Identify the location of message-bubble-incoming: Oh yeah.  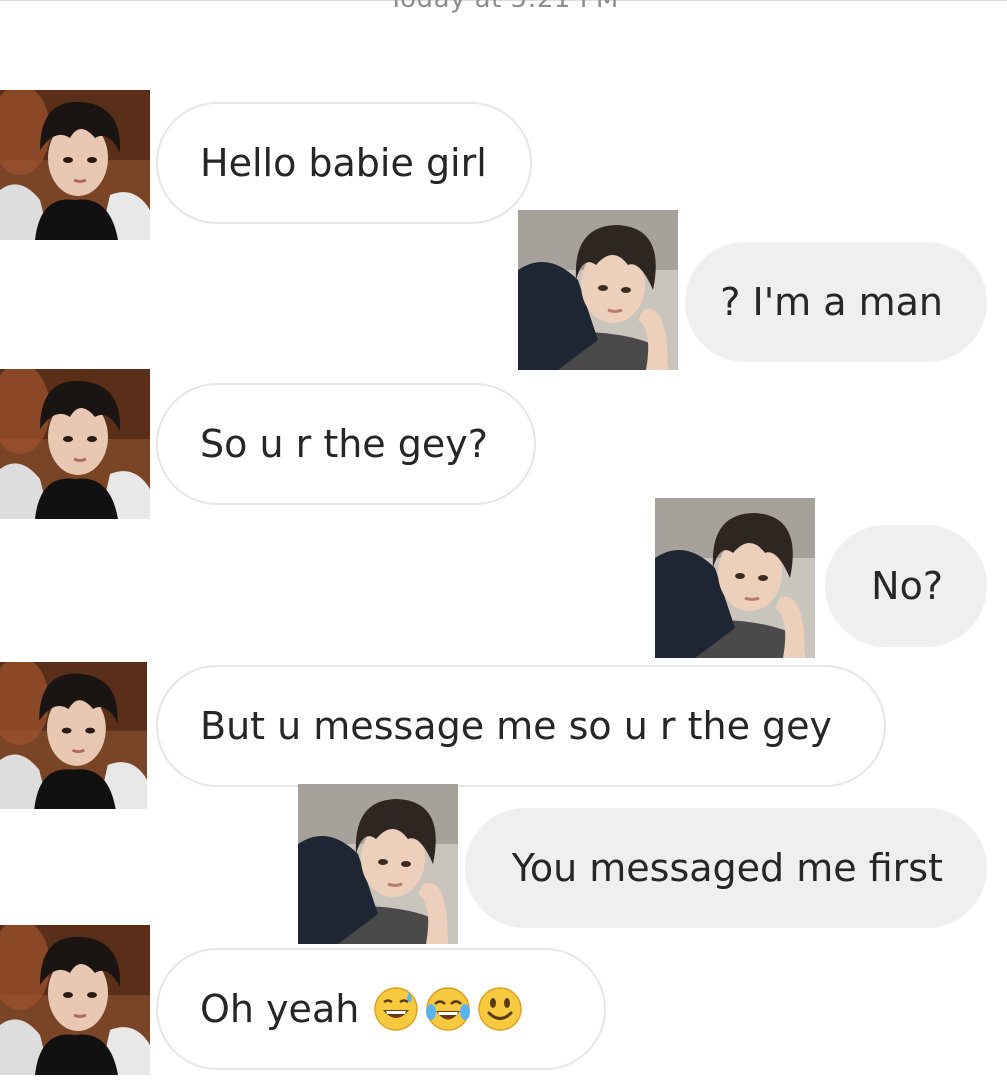
(381, 1009).